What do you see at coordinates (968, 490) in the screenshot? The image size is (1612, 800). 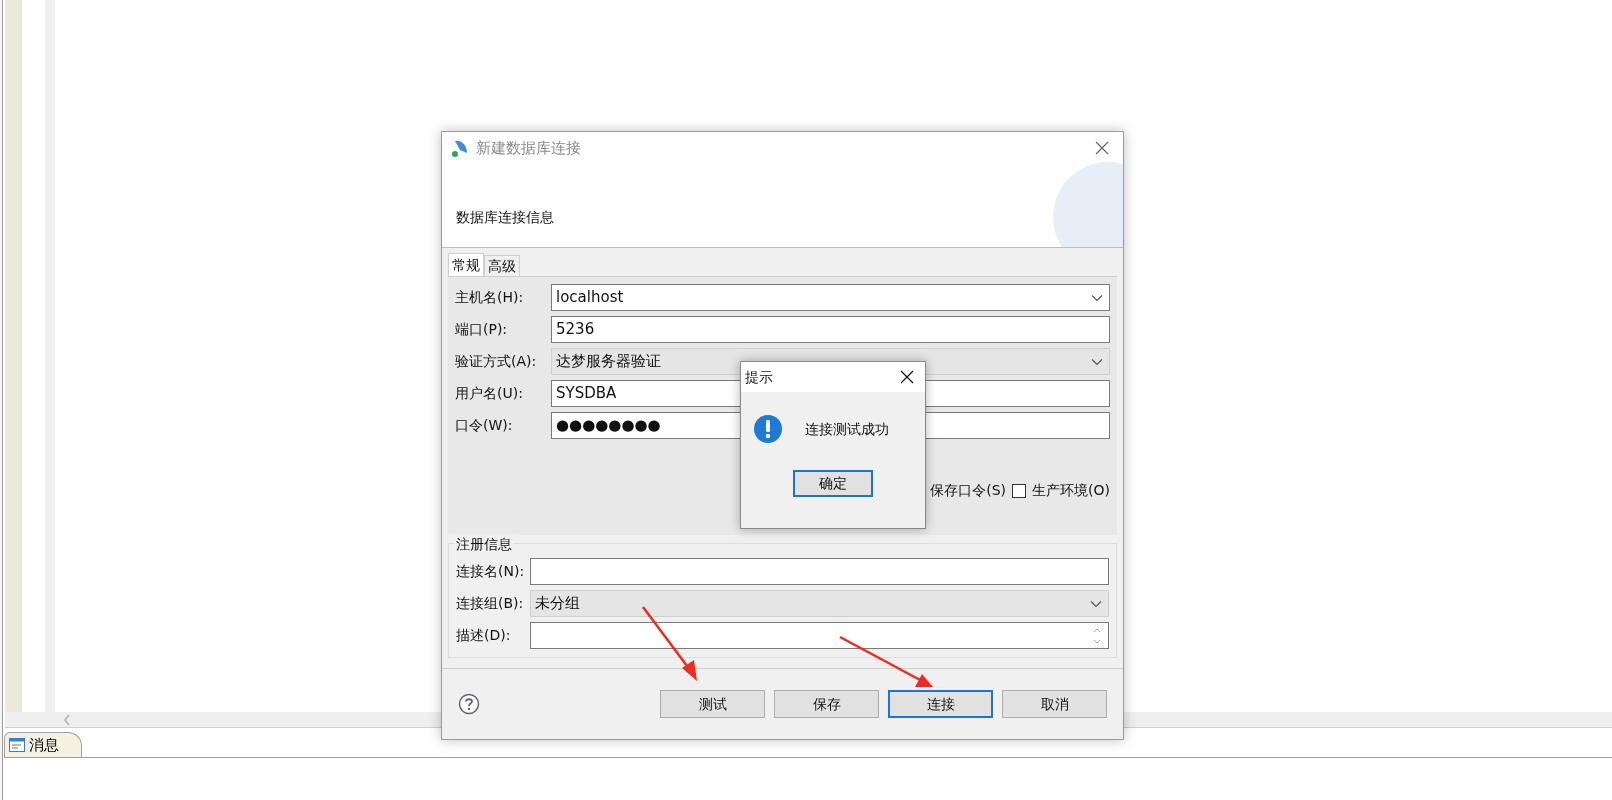 I see `checkbox-label: 保存口令(S)` at bounding box center [968, 490].